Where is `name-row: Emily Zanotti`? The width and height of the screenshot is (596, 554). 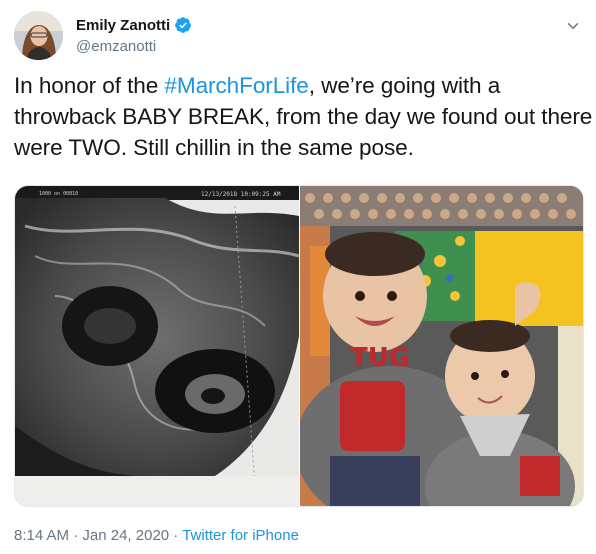 name-row: Emily Zanotti is located at coordinates (134, 25).